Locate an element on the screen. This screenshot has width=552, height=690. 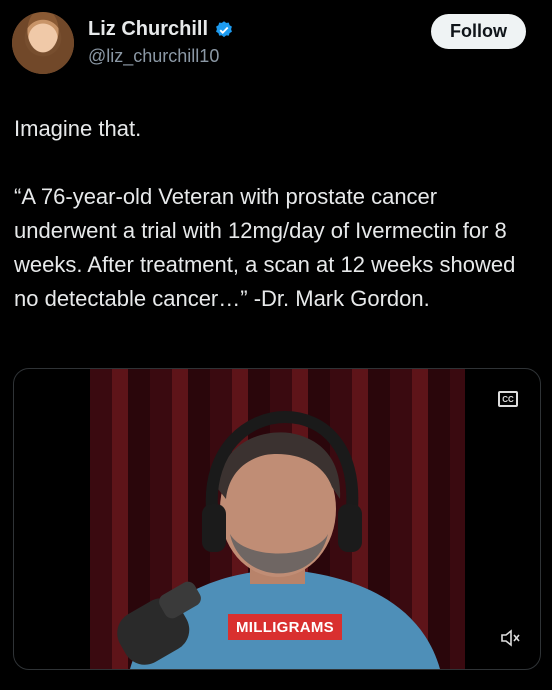
mute-icon is located at coordinates (510, 638).